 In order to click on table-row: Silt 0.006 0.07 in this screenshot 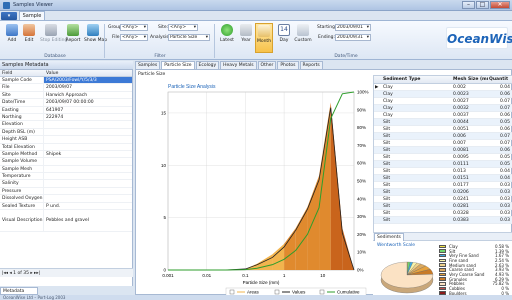, I will do `click(443, 136)`.